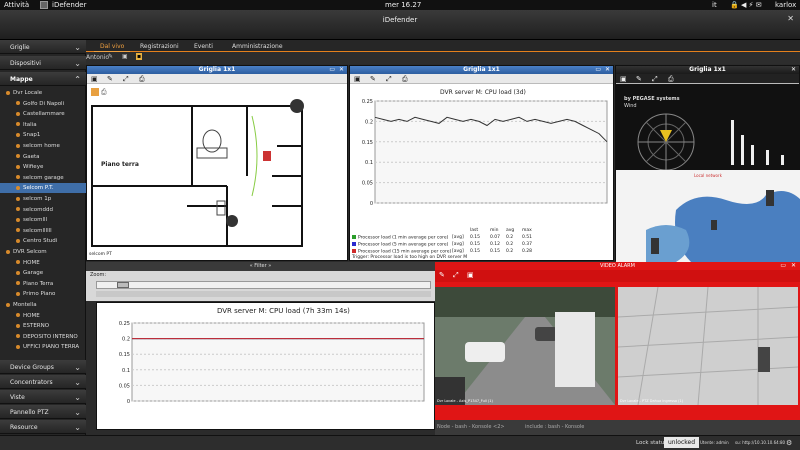 The height and width of the screenshot is (450, 800). I want to click on tree-item-label: ESTERNO, so click(36, 326).